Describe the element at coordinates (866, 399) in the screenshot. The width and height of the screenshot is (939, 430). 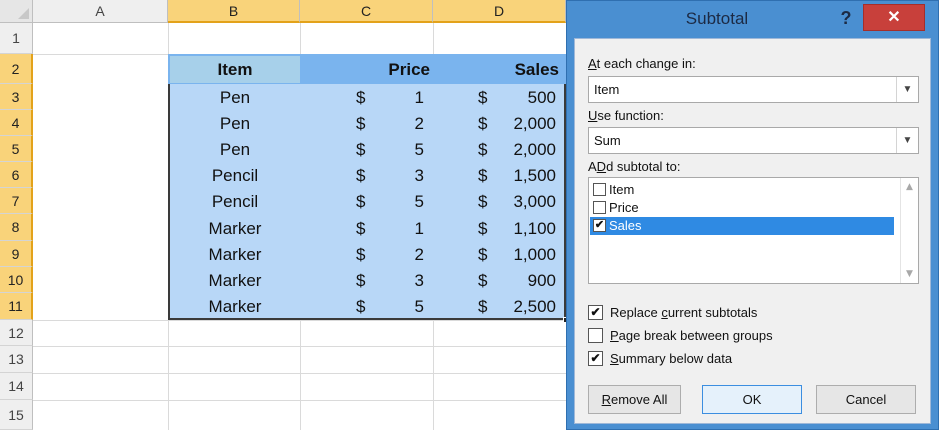
I see `cancel-button: Cancel` at that location.